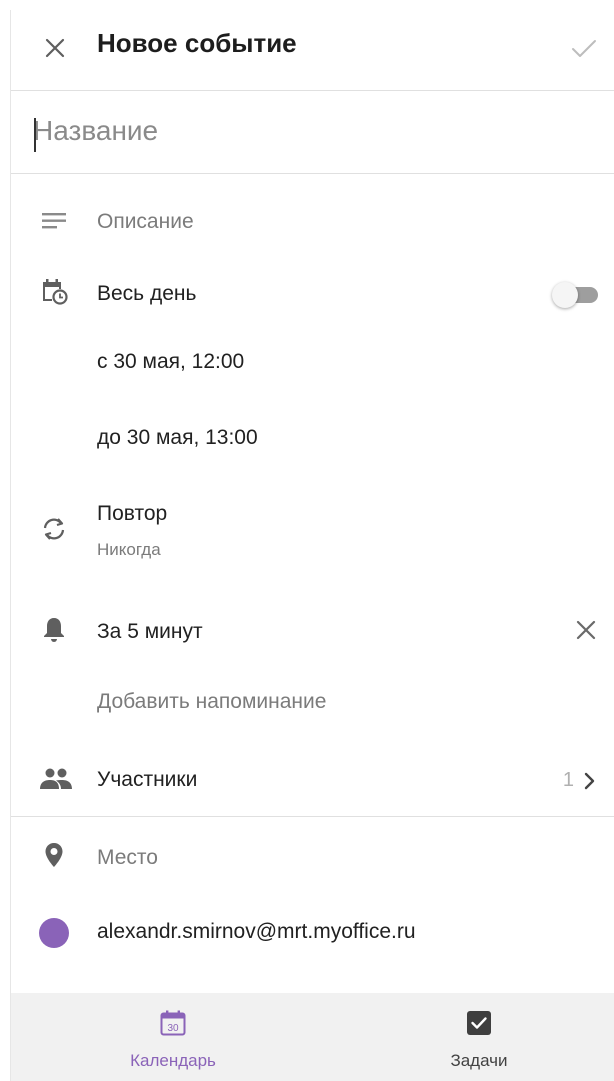 The image size is (614, 1081). I want to click on bell-icon, so click(54, 630).